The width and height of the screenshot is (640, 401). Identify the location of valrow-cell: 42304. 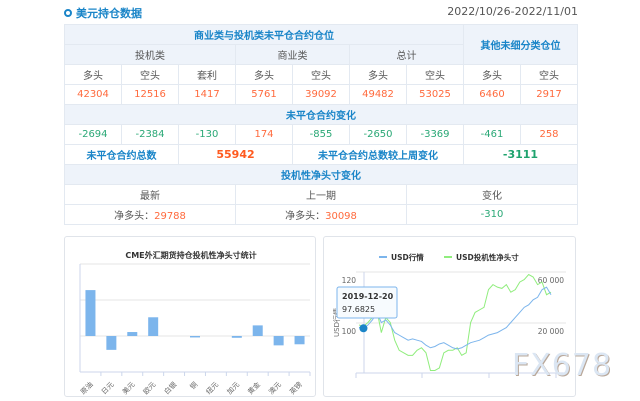
(93, 94).